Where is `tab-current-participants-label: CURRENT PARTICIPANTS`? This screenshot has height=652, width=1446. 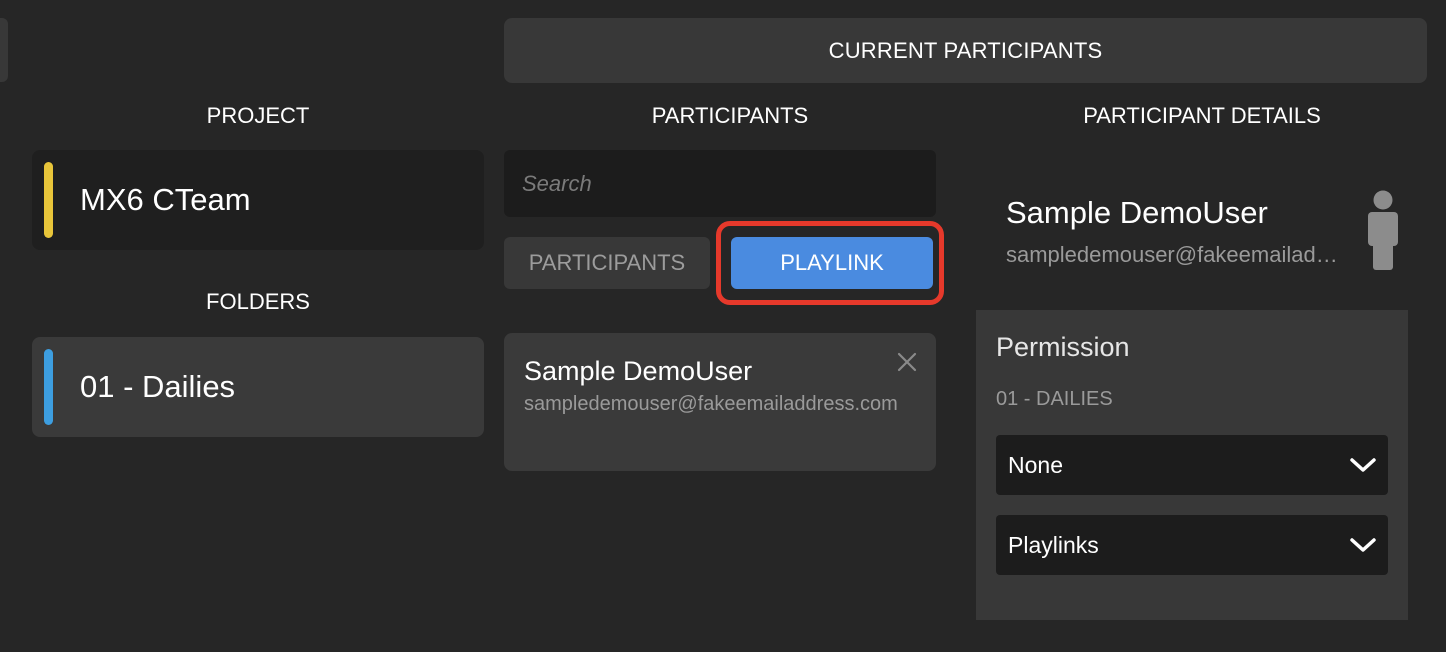 tab-current-participants-label: CURRENT PARTICIPANTS is located at coordinates (965, 50).